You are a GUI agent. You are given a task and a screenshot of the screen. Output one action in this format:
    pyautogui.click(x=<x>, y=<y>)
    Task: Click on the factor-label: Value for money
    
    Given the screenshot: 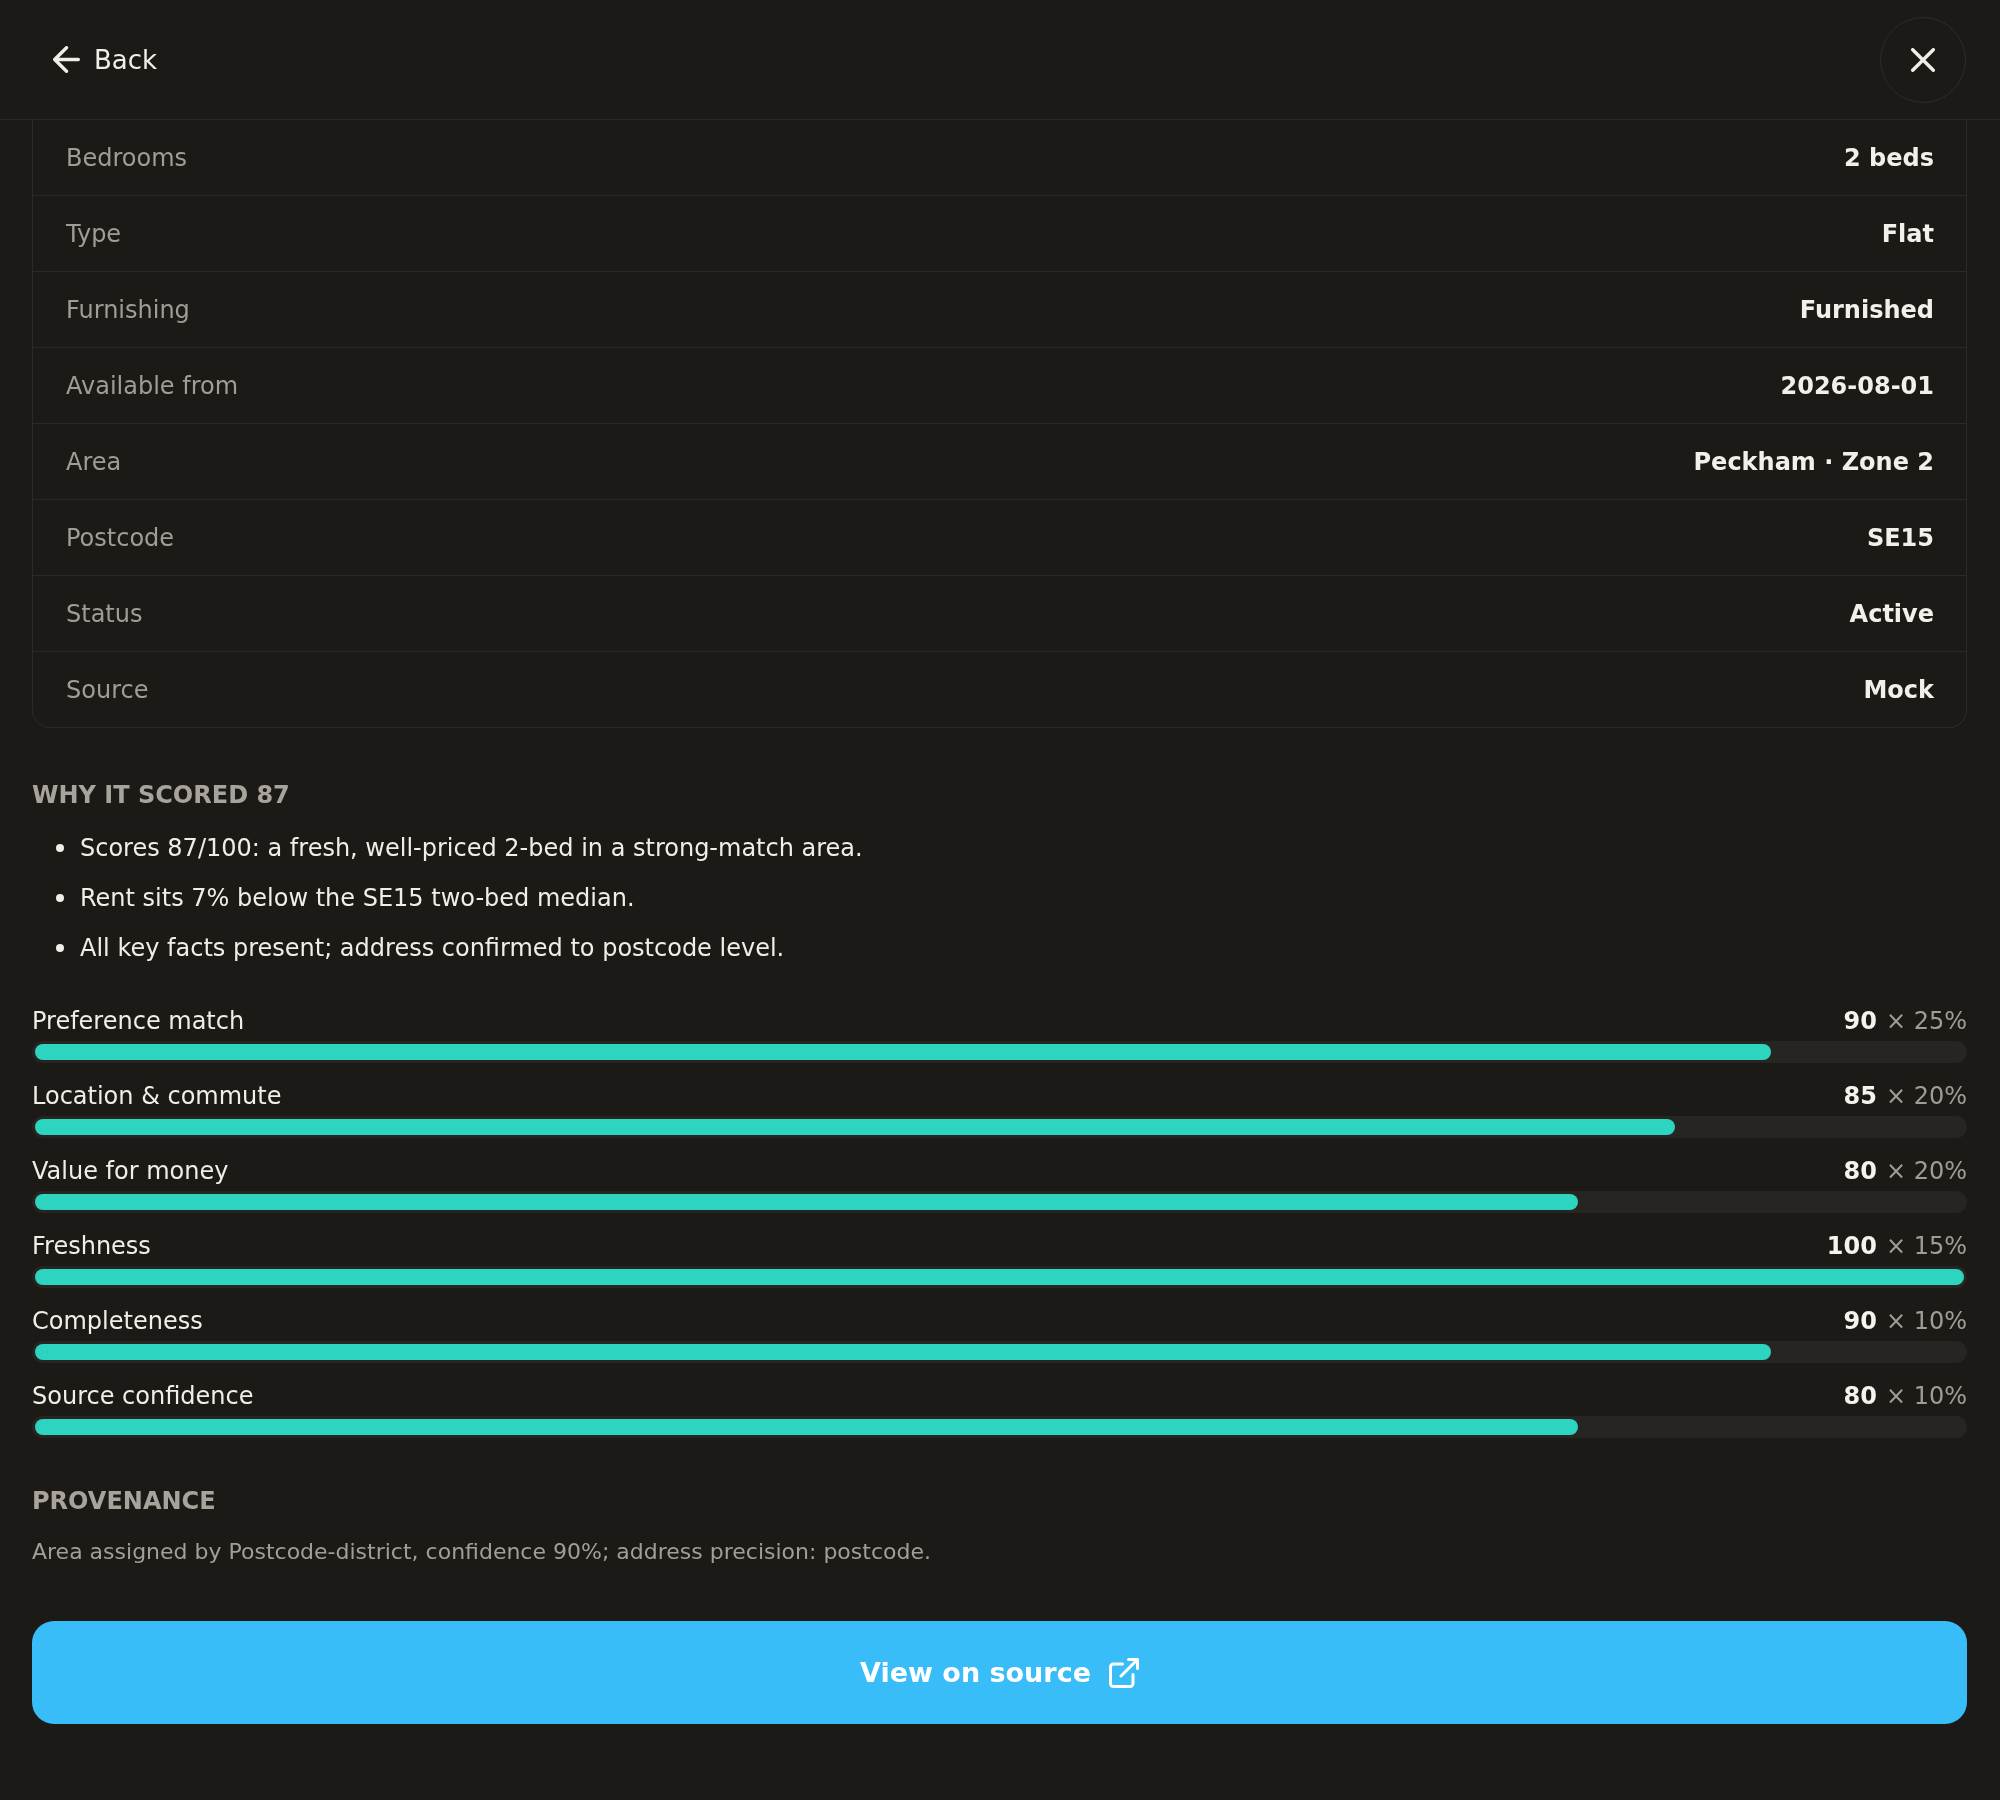 What is the action you would take?
    pyautogui.click(x=130, y=1171)
    